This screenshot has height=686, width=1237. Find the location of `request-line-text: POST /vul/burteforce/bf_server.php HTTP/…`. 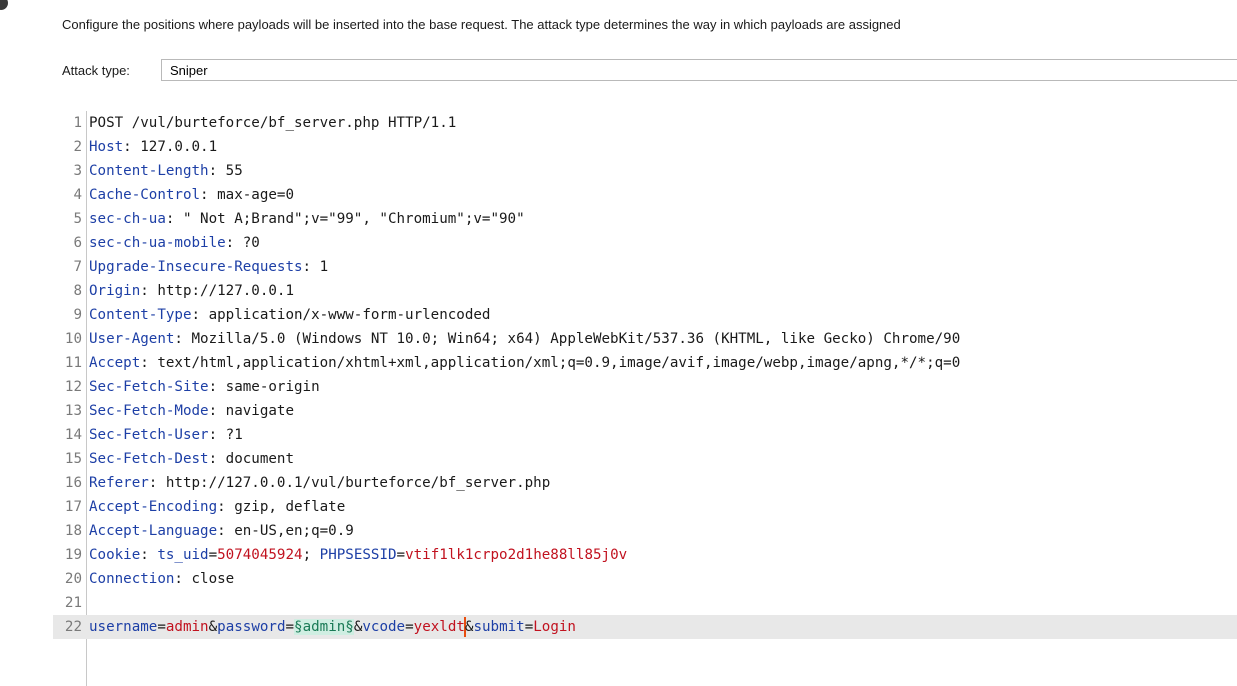

request-line-text: POST /vul/burteforce/bf_server.php HTTP/… is located at coordinates (273, 123).